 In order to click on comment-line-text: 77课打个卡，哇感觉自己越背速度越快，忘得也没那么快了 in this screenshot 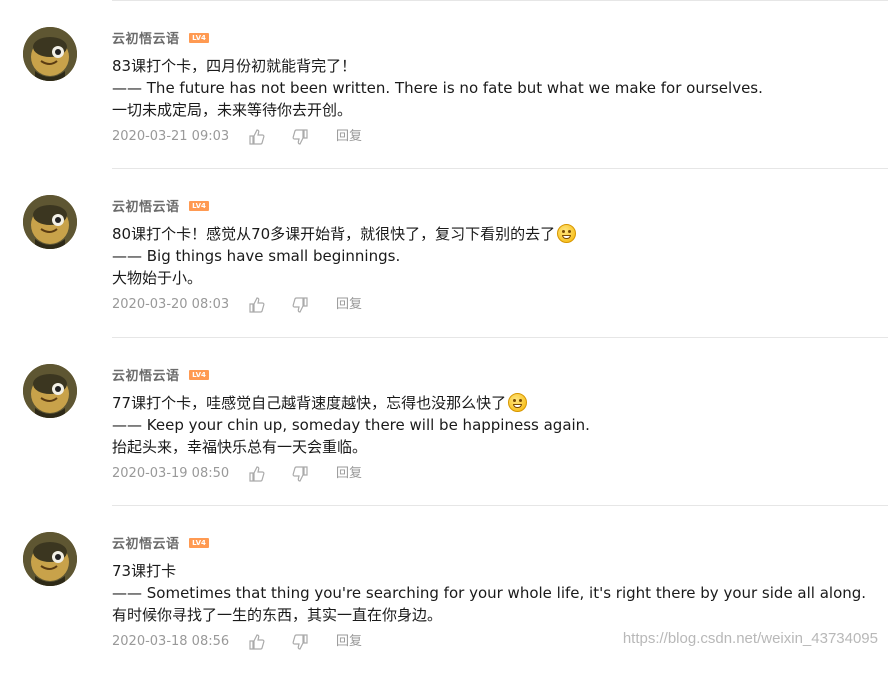, I will do `click(309, 403)`.